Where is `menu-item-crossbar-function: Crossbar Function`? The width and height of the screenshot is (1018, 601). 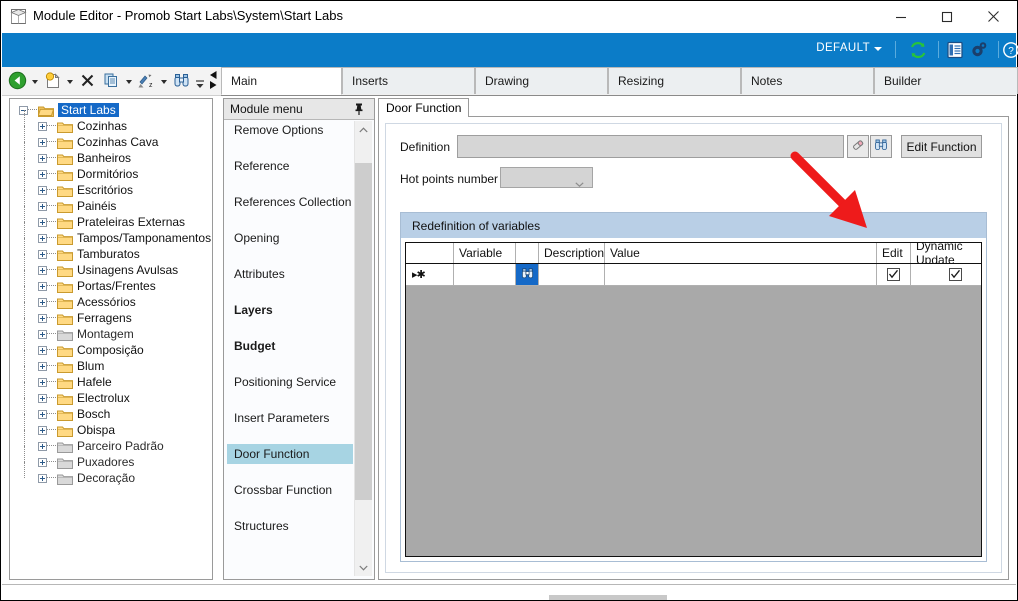
menu-item-crossbar-function: Crossbar Function is located at coordinates (290, 490).